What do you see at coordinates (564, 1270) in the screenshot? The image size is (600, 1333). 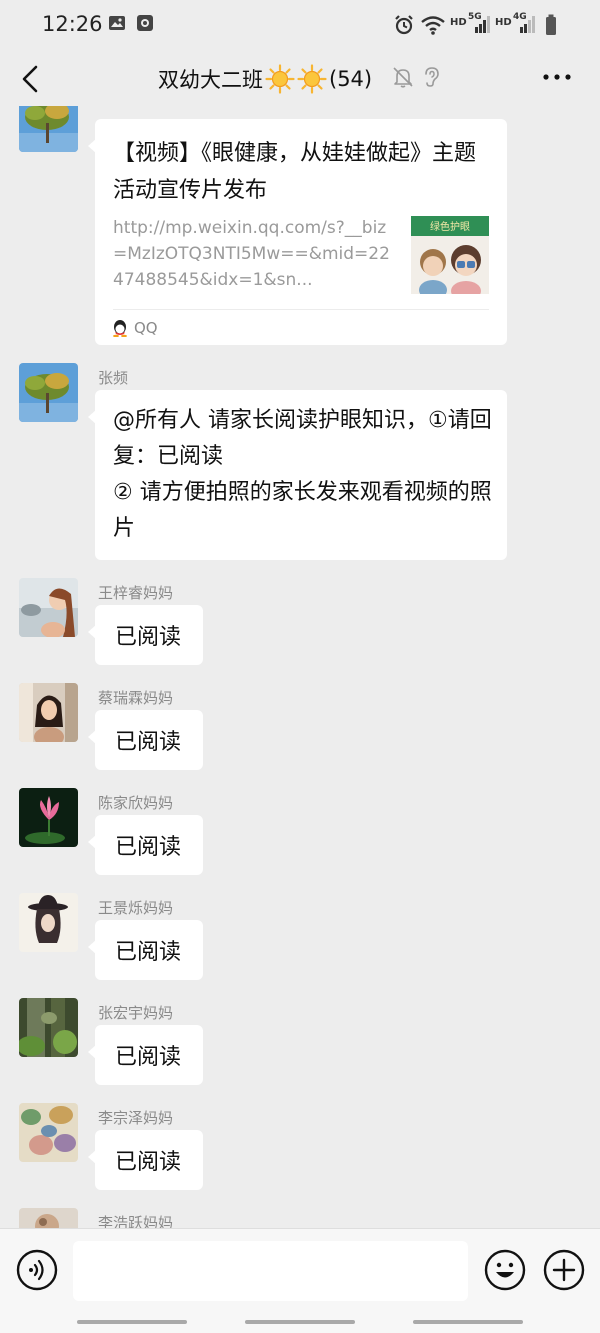 I see `plus-icon` at bounding box center [564, 1270].